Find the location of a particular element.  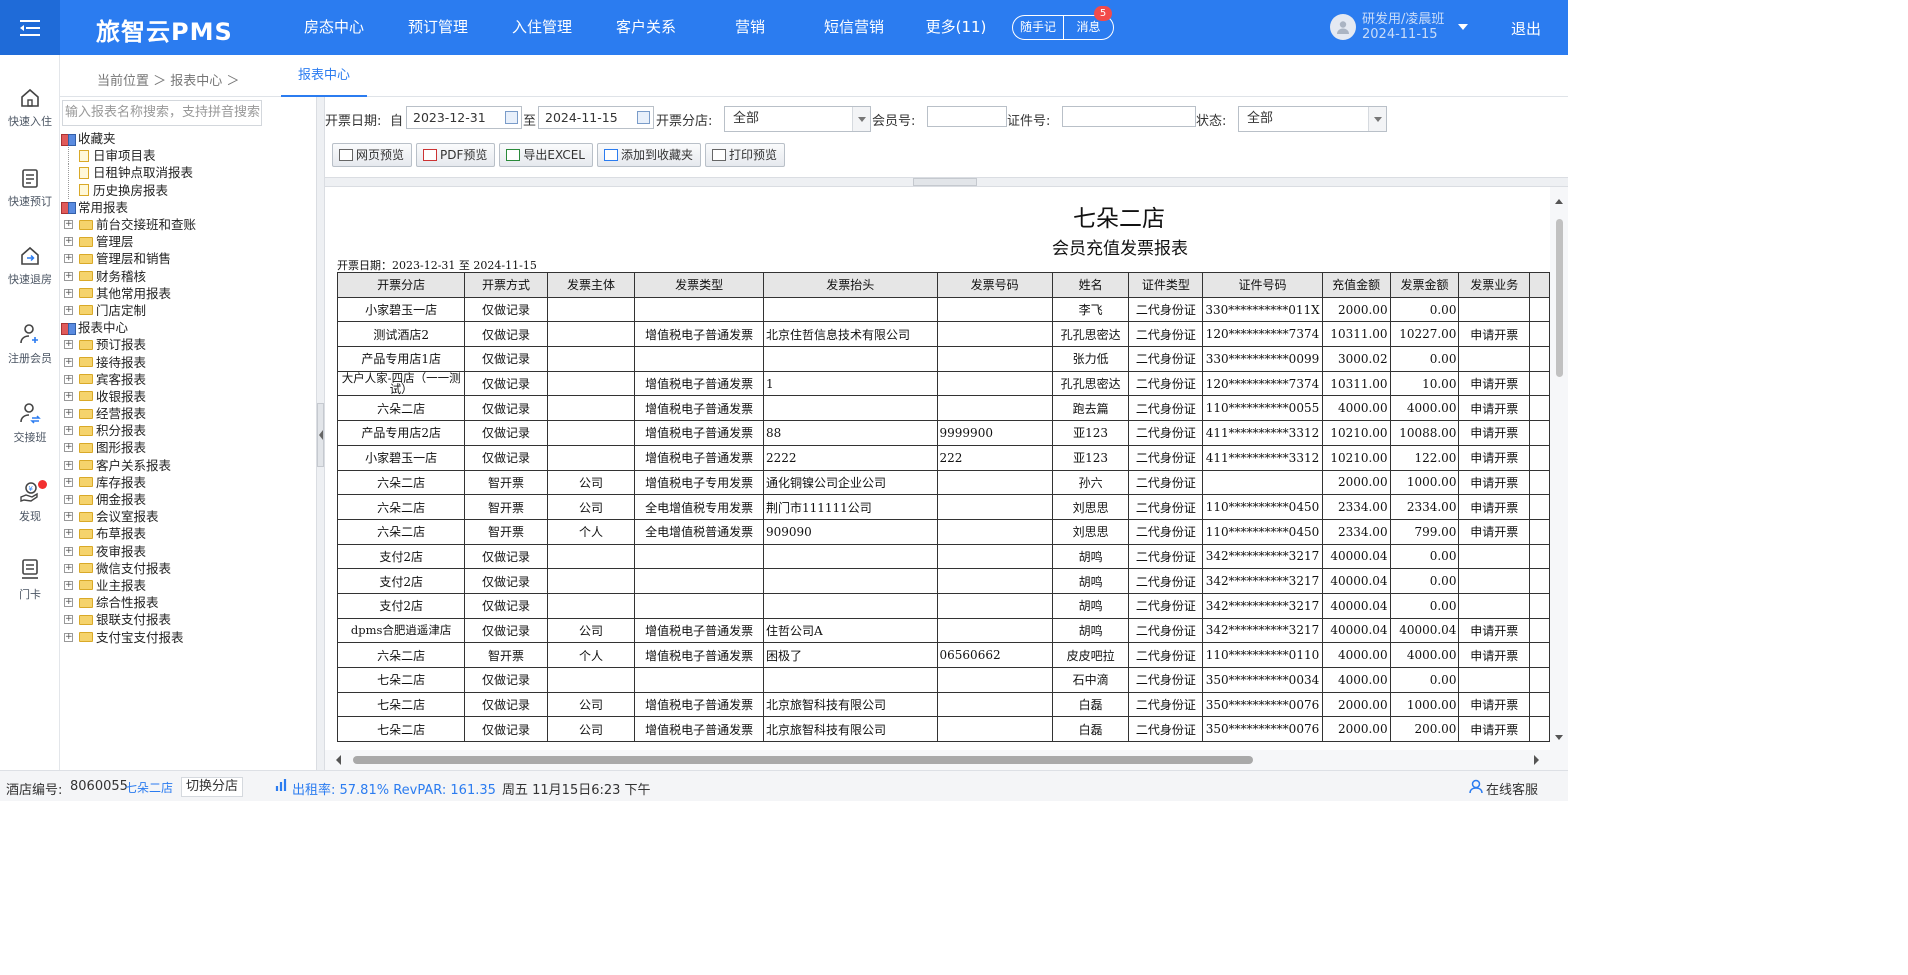

vertical-scroll-thumb is located at coordinates (1559, 298).